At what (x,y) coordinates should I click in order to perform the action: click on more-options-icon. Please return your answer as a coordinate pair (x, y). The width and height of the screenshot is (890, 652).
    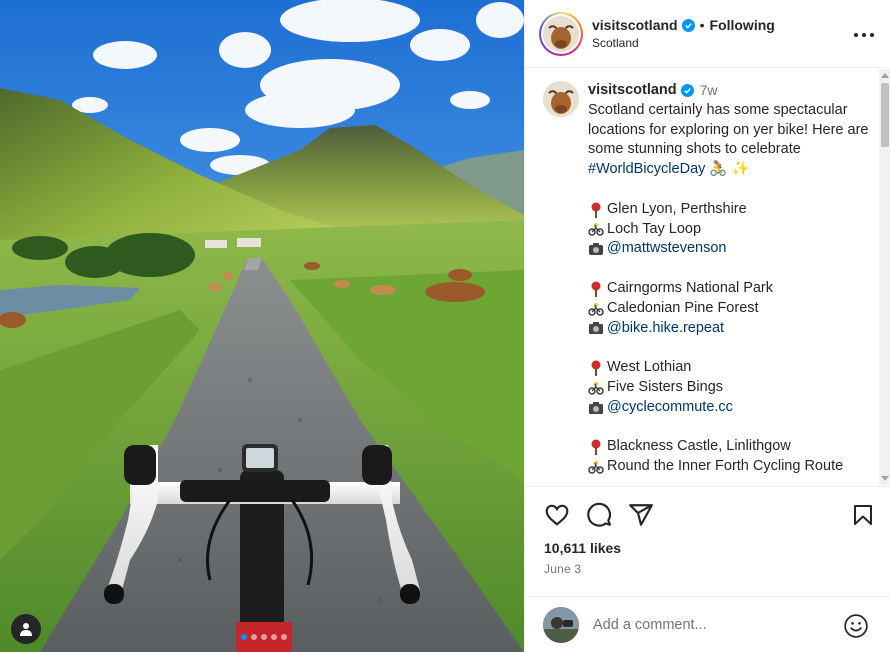
    Looking at the image, I should click on (864, 35).